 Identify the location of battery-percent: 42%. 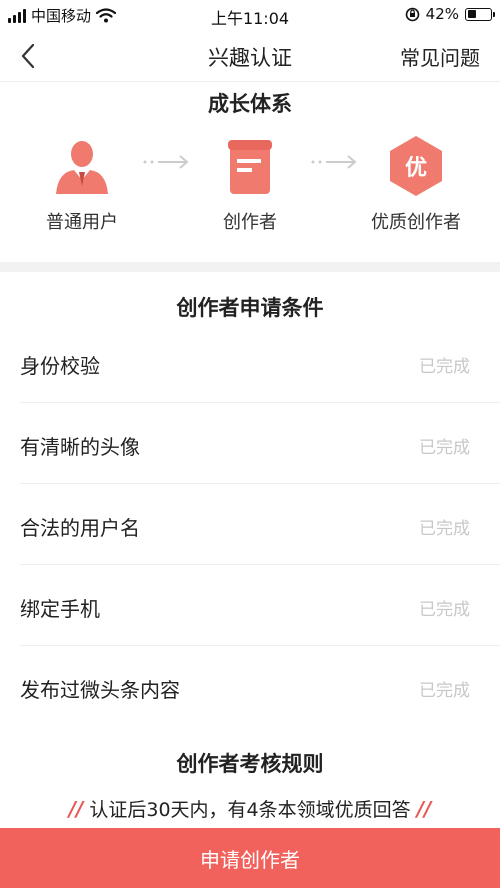
(442, 14).